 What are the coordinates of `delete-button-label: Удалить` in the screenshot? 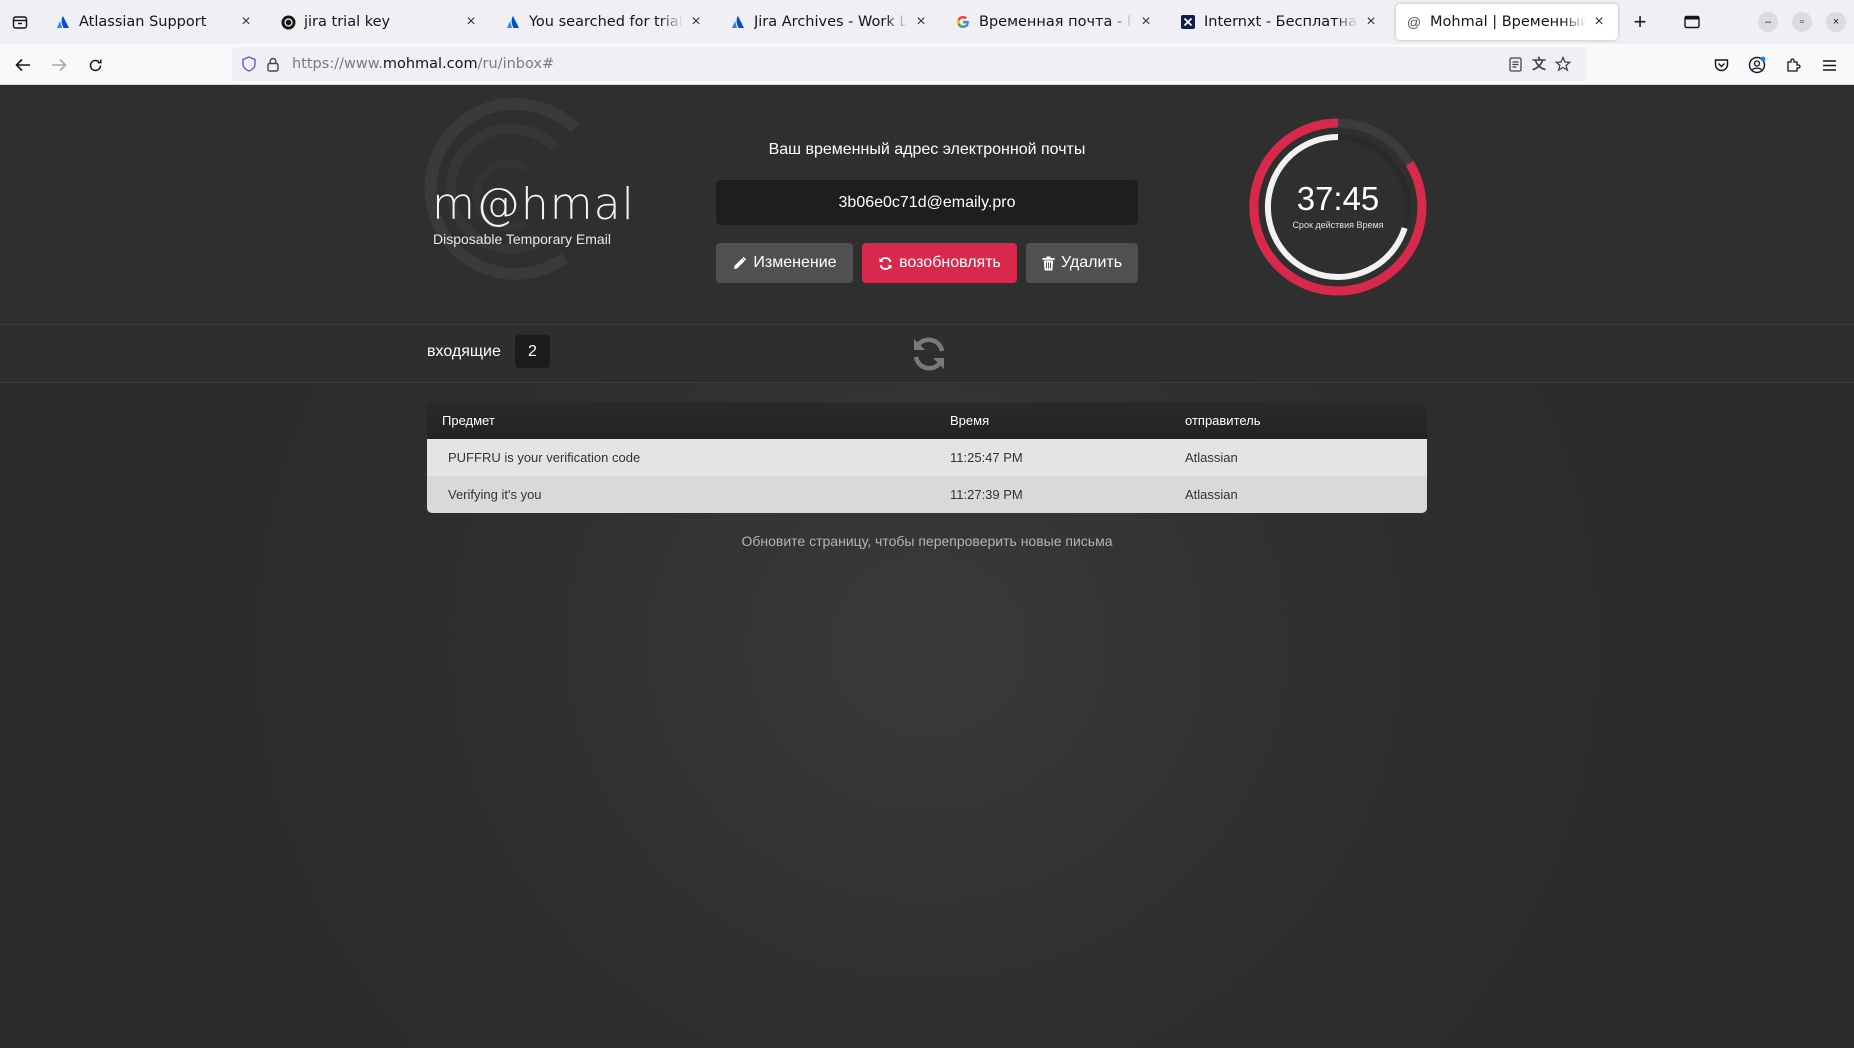 It's located at (1091, 262).